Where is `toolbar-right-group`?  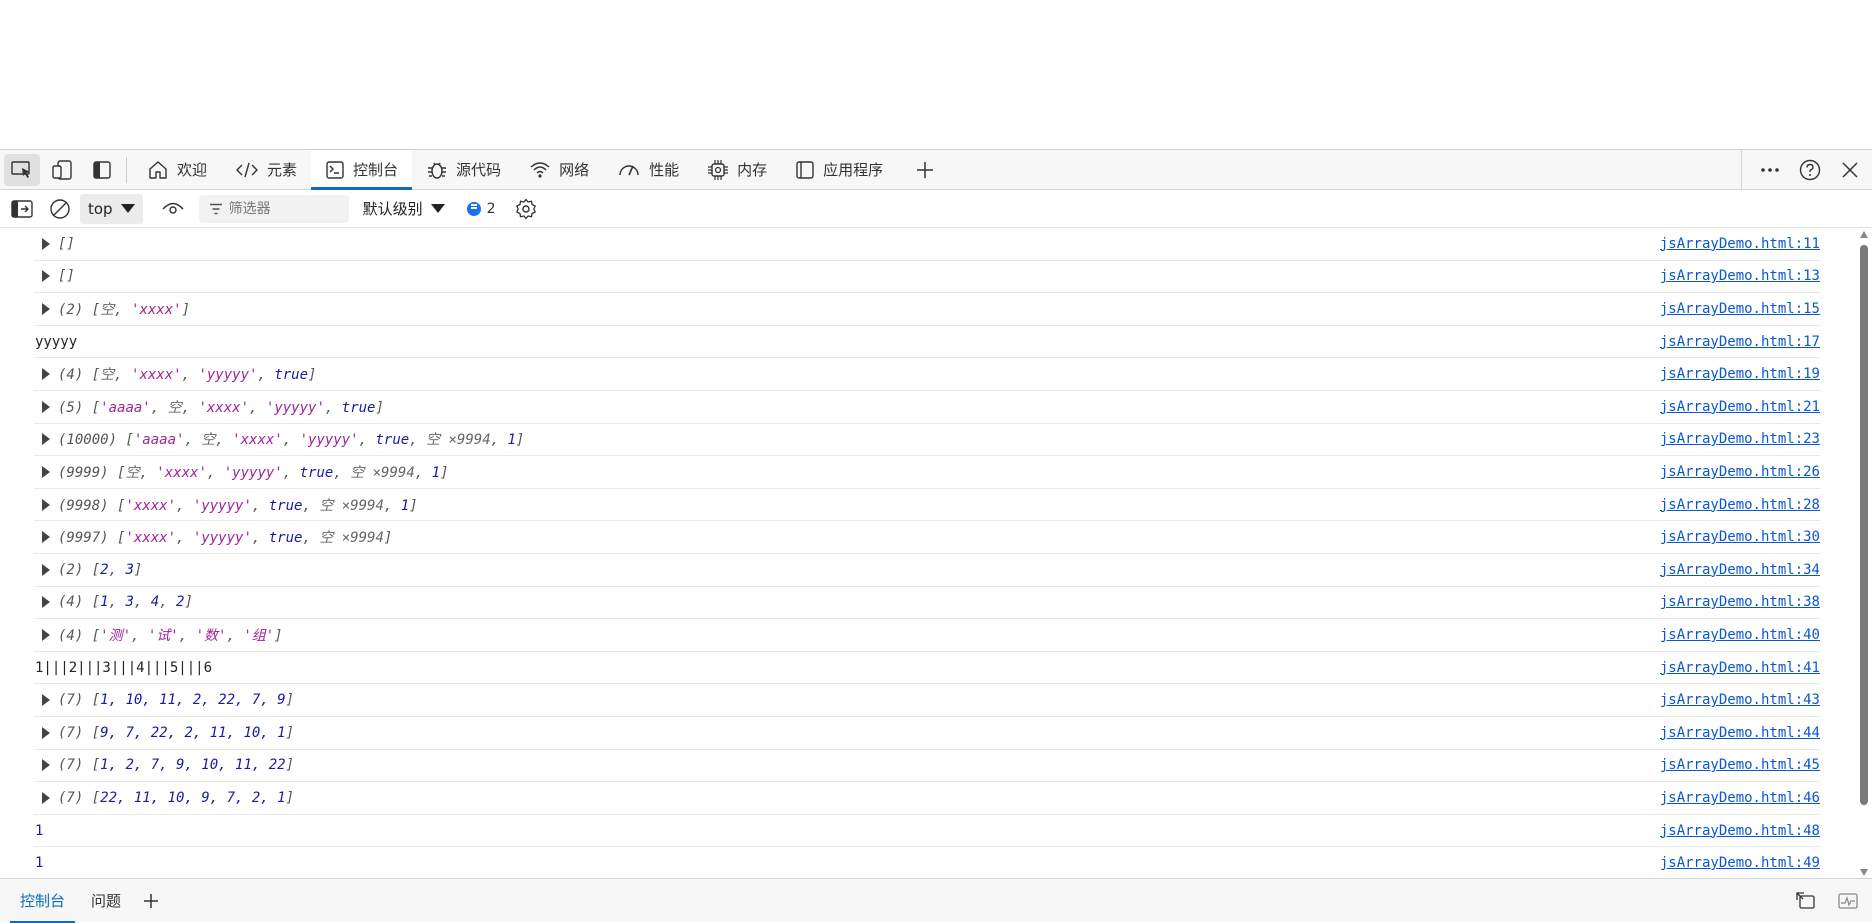
toolbar-right-group is located at coordinates (1806, 170).